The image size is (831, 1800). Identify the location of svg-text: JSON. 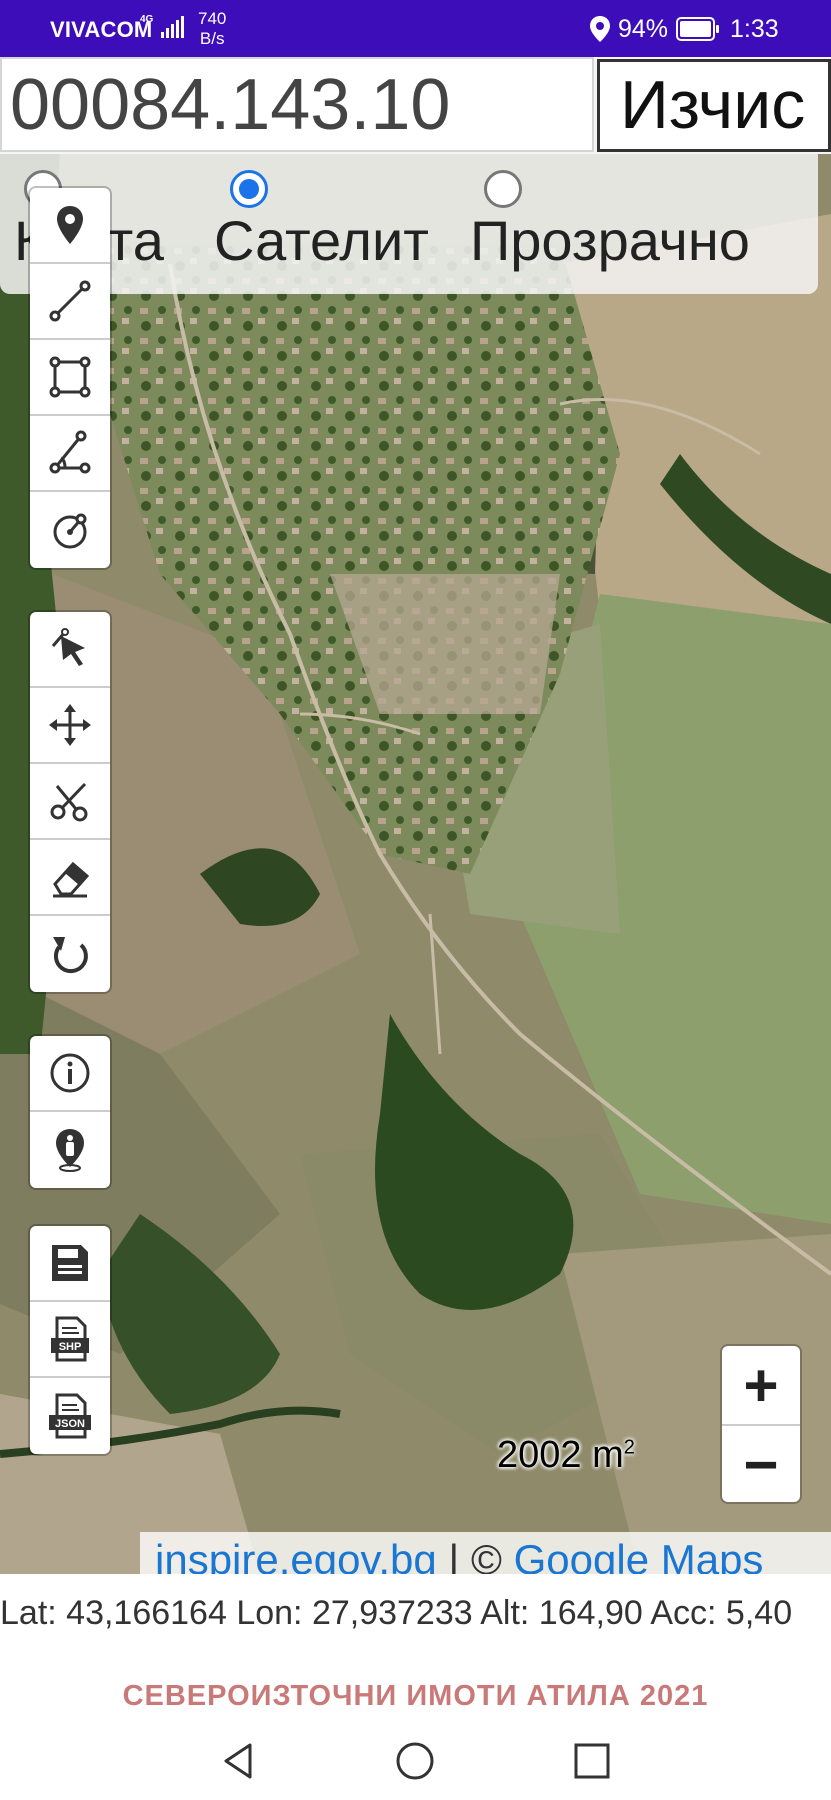
(70, 1424).